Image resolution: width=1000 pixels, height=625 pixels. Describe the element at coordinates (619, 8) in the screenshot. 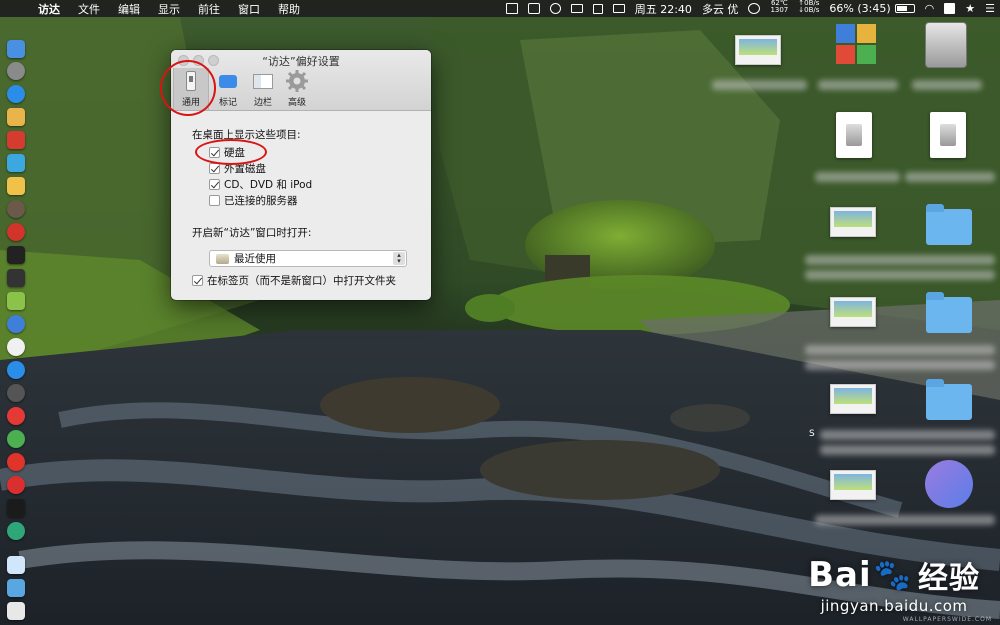

I see `screen-status-icon` at that location.